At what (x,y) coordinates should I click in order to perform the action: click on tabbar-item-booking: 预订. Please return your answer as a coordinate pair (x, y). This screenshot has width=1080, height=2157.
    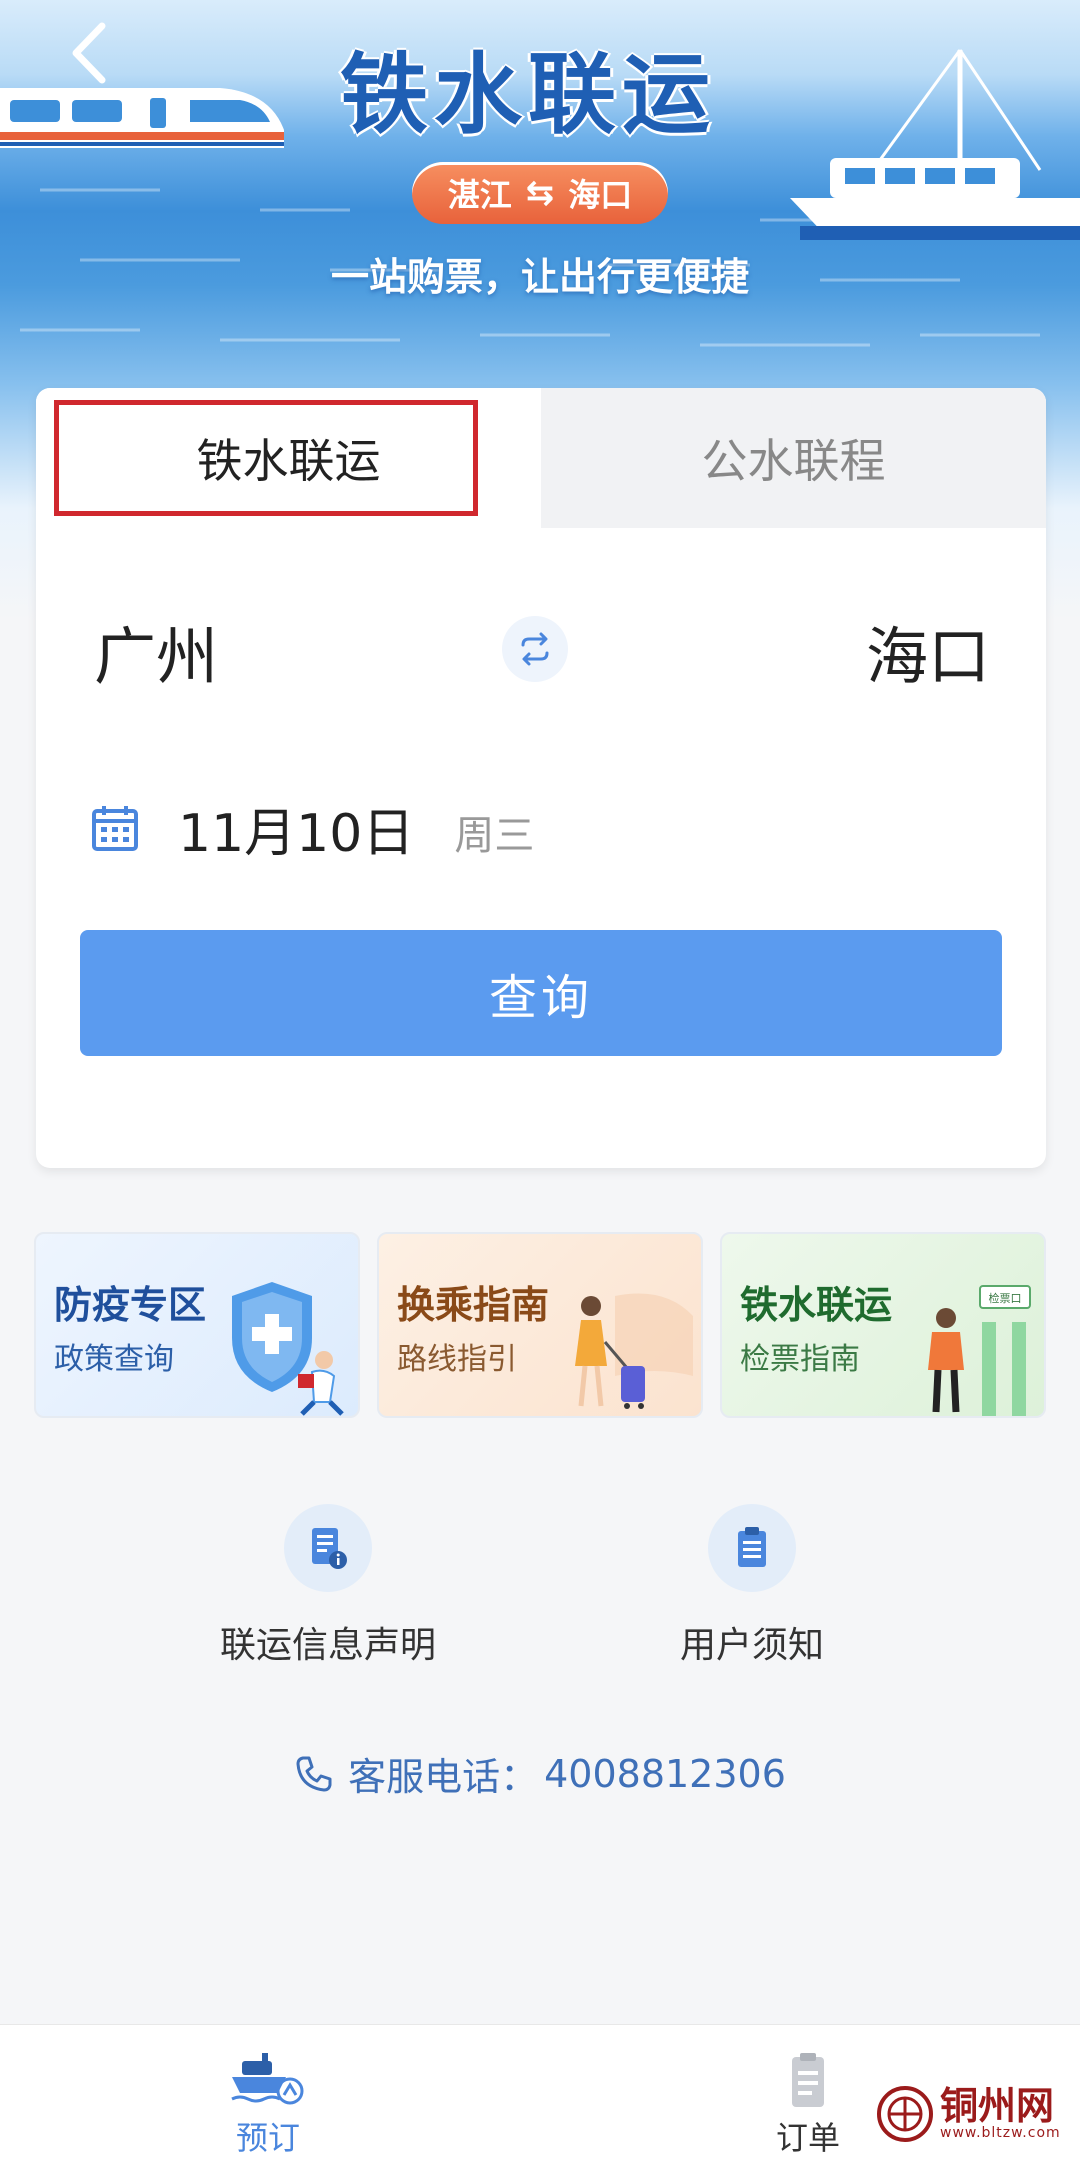
    Looking at the image, I should click on (268, 2104).